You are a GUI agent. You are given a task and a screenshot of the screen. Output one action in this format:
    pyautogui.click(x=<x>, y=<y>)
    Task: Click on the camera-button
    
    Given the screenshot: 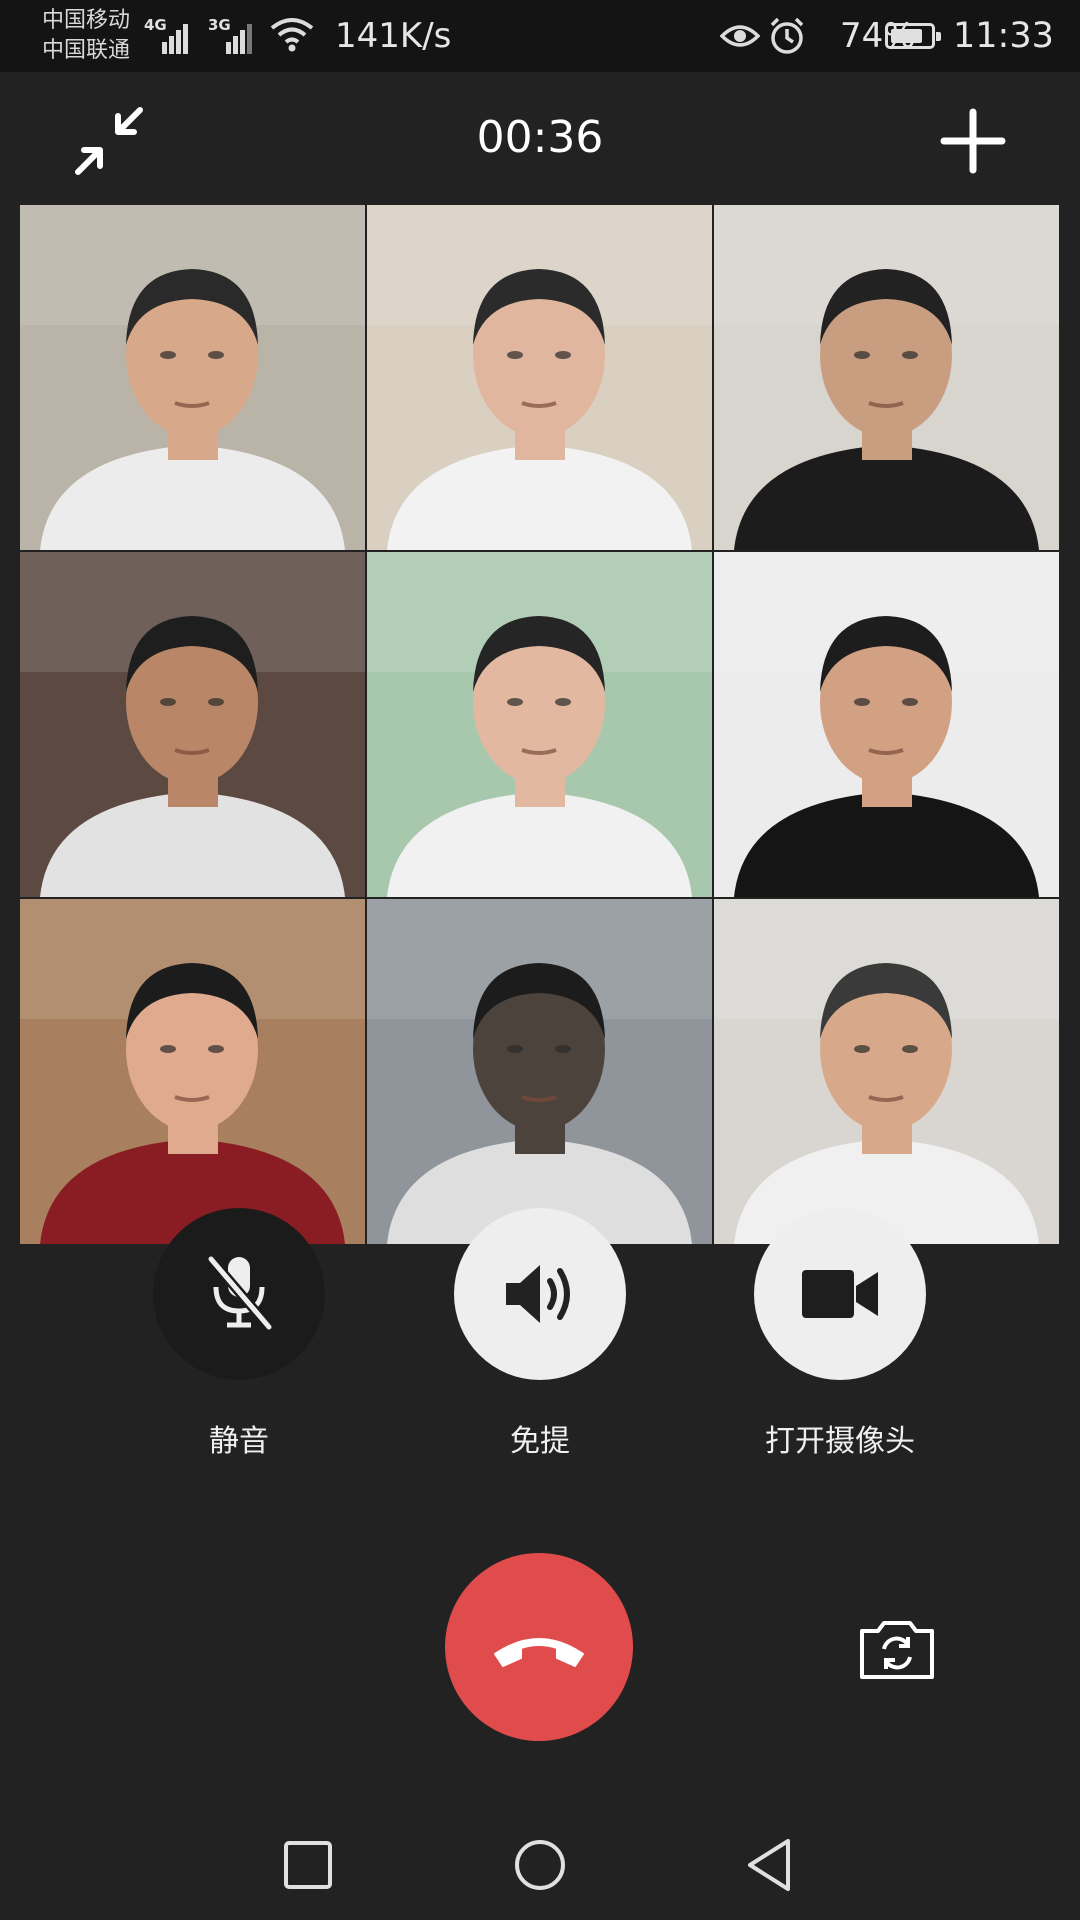 What is the action you would take?
    pyautogui.click(x=840, y=1294)
    